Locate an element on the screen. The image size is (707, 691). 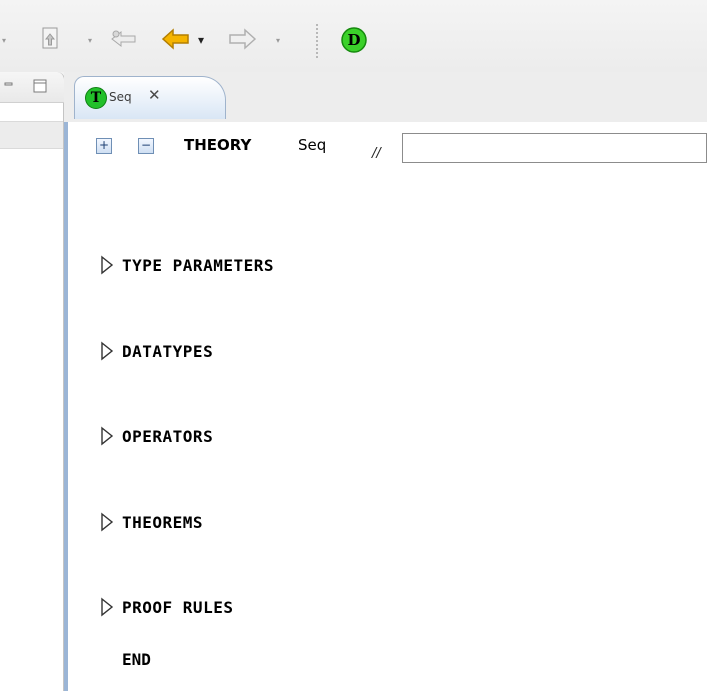
close-icon: ✕ is located at coordinates (154, 95).